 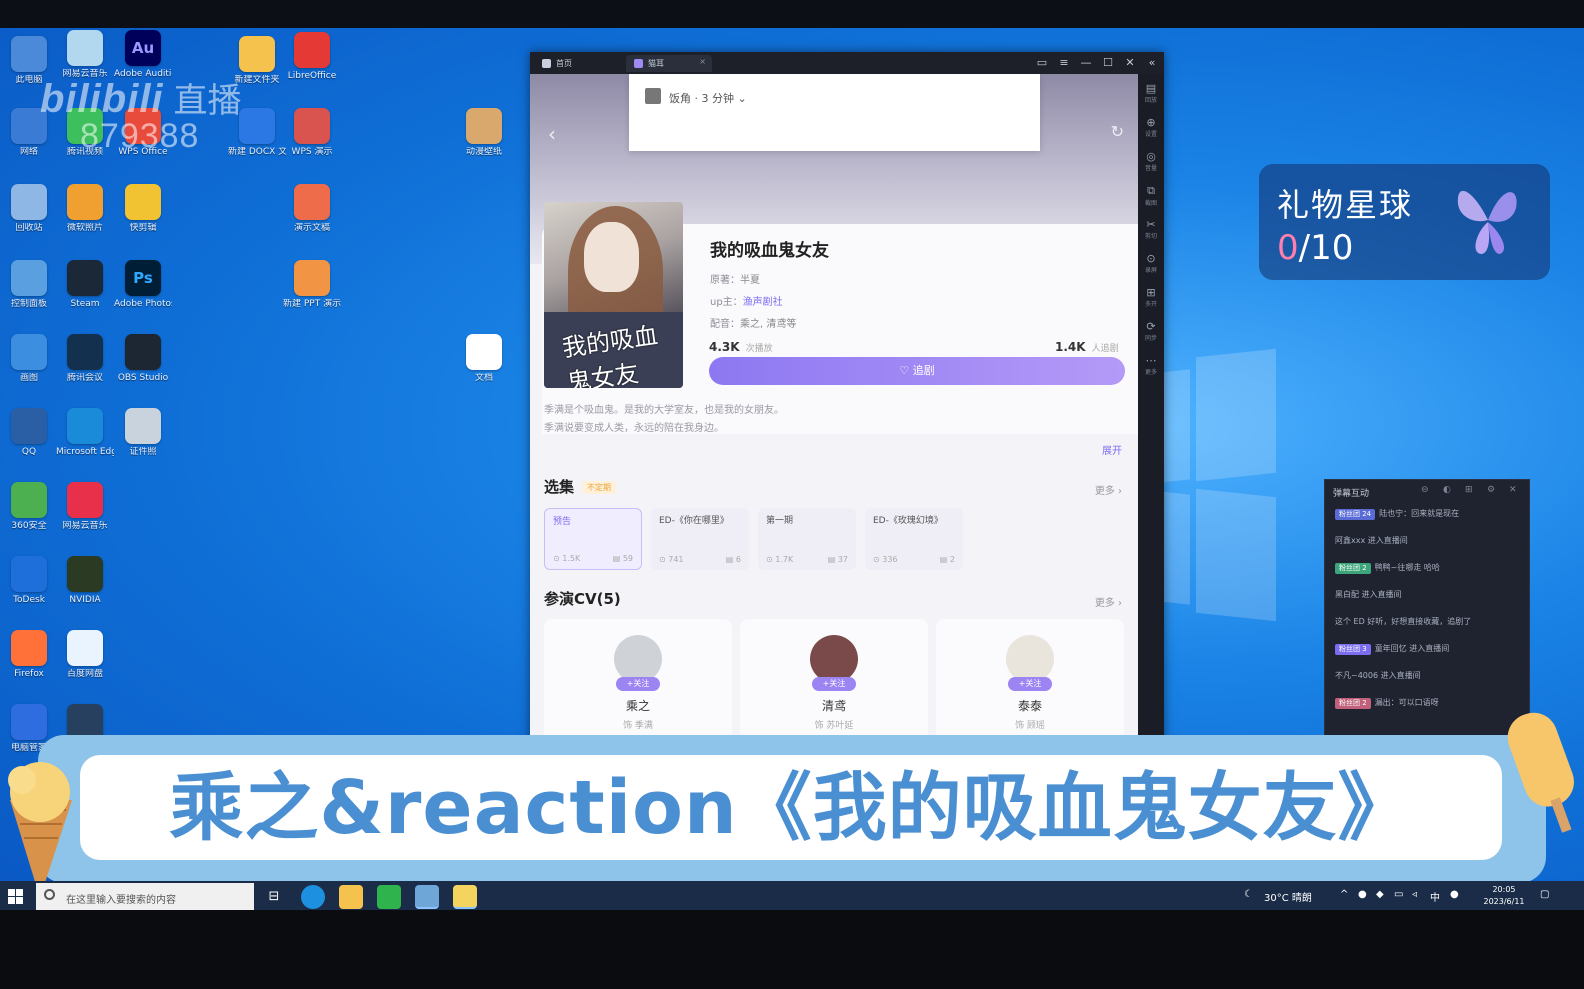 I want to click on side-tool-button: ⊕ 设置, so click(x=1151, y=125).